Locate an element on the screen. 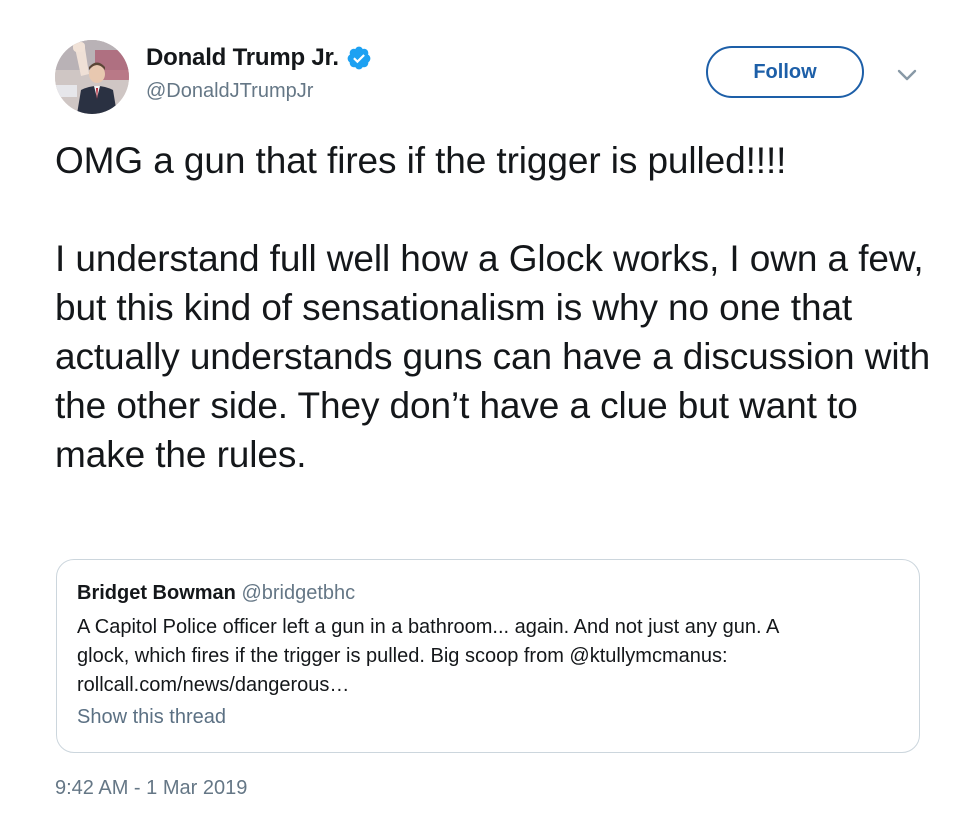 This screenshot has width=980, height=821. quoted-author-handle: @bridgetbhc is located at coordinates (298, 593).